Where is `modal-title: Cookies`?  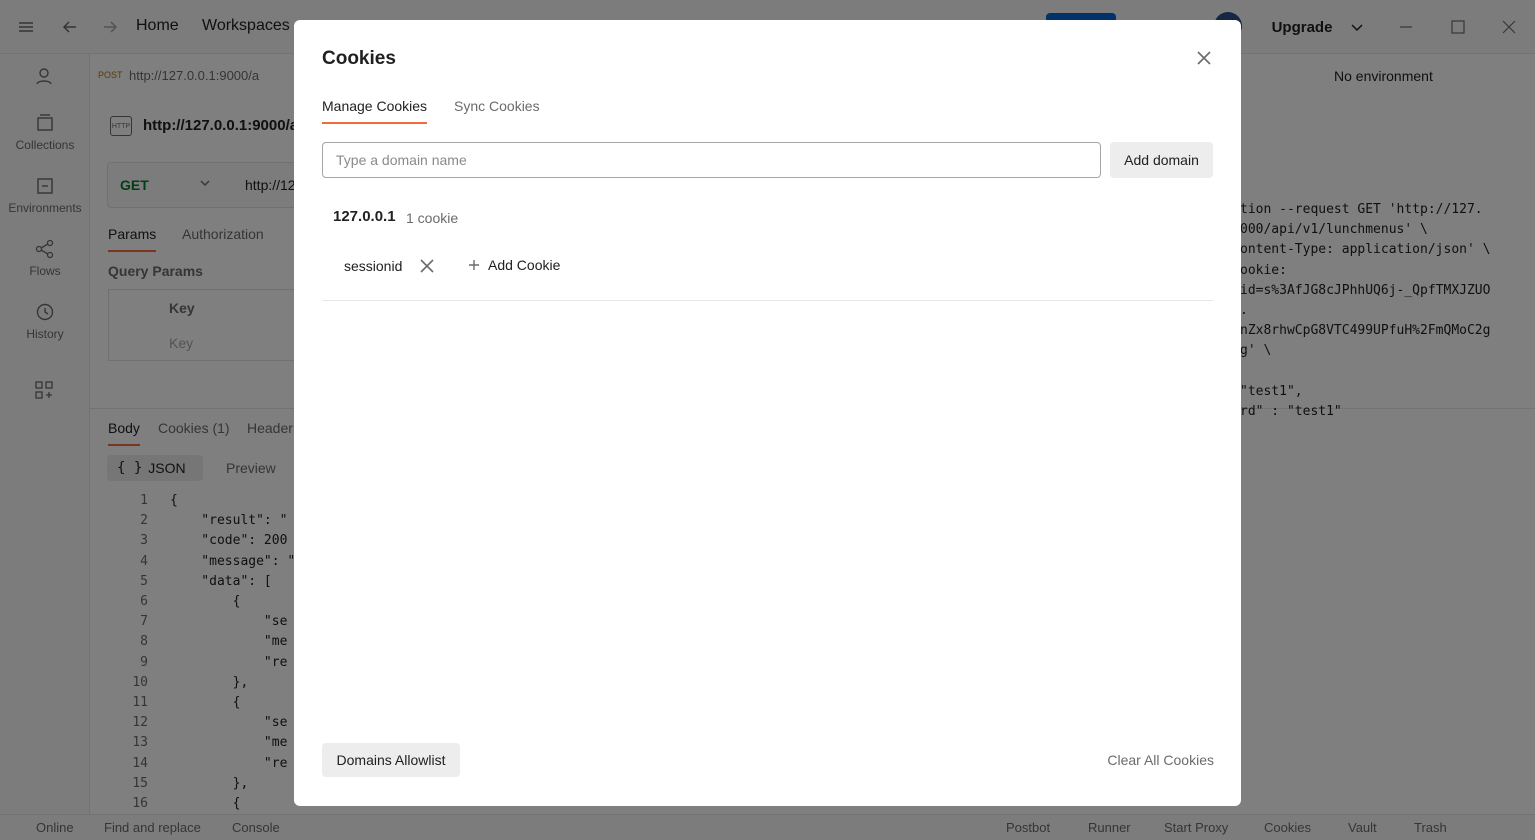 modal-title: Cookies is located at coordinates (359, 58).